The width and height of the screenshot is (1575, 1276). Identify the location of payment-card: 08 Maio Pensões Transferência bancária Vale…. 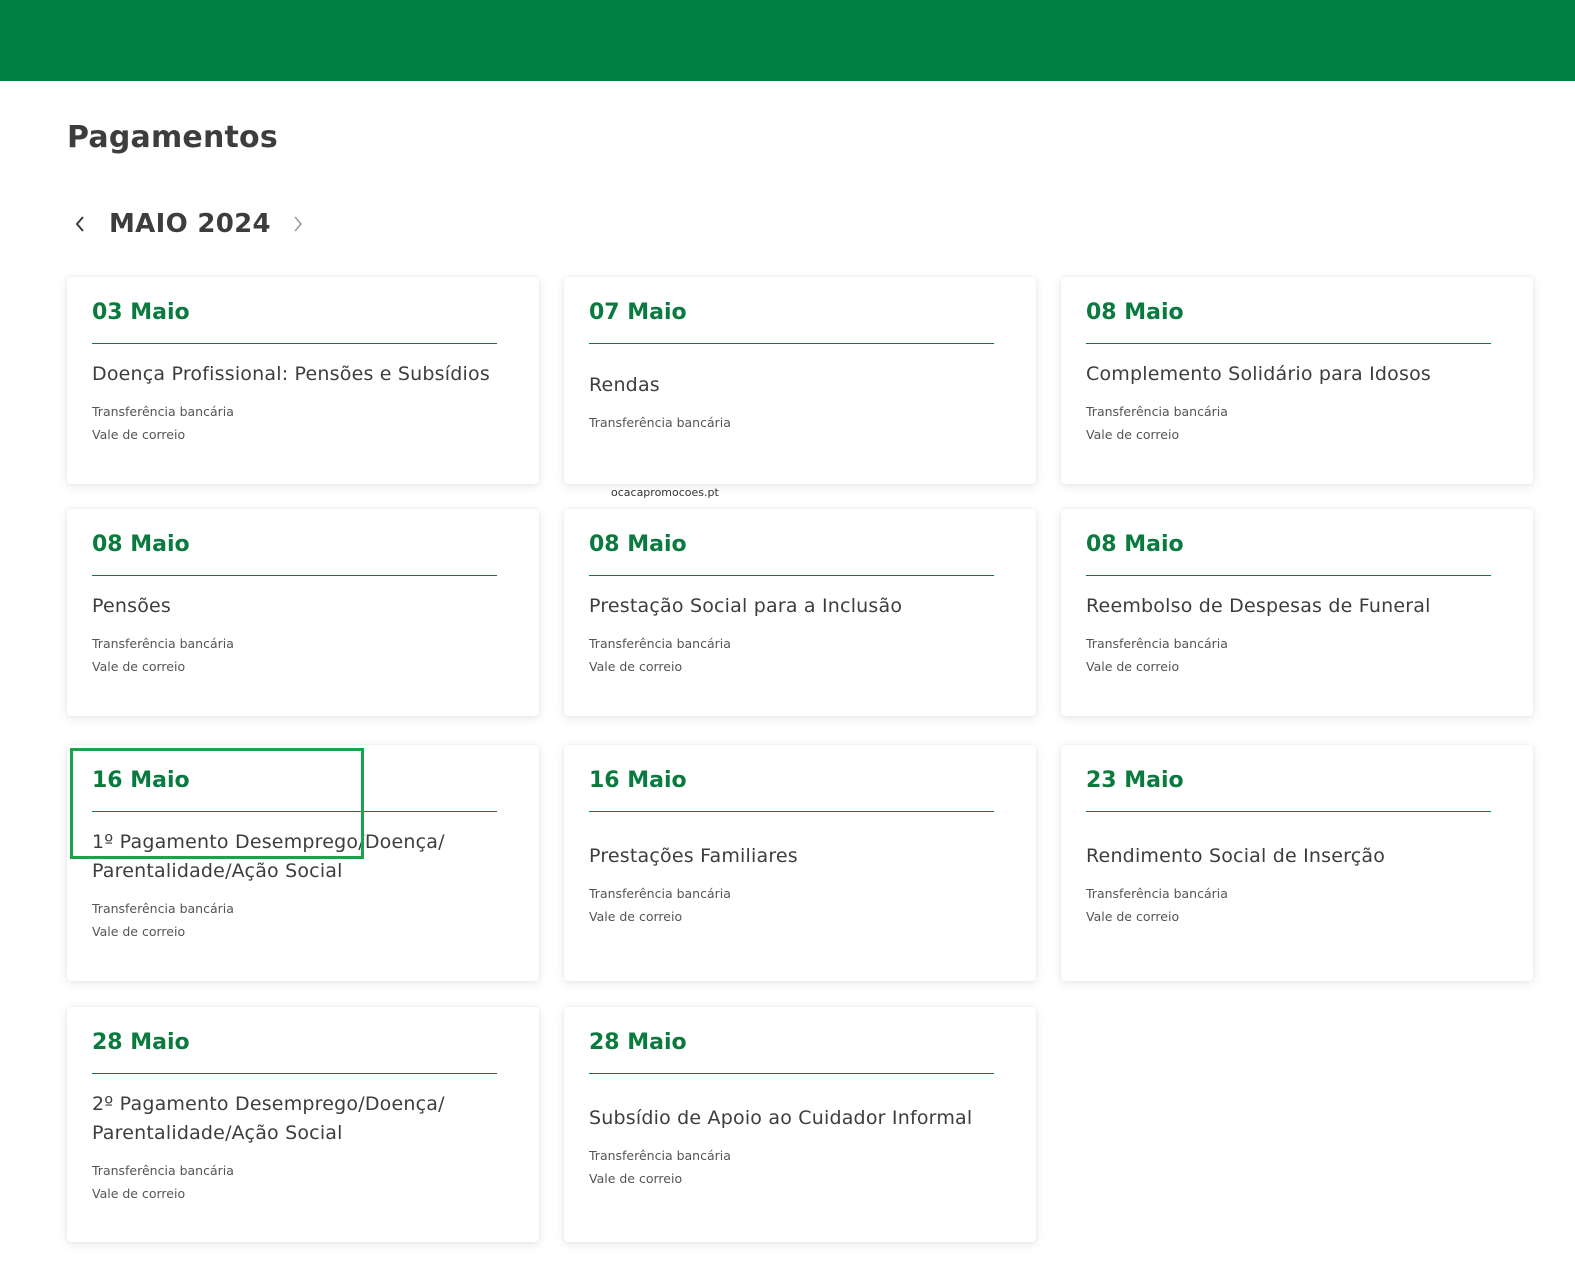
(303, 612).